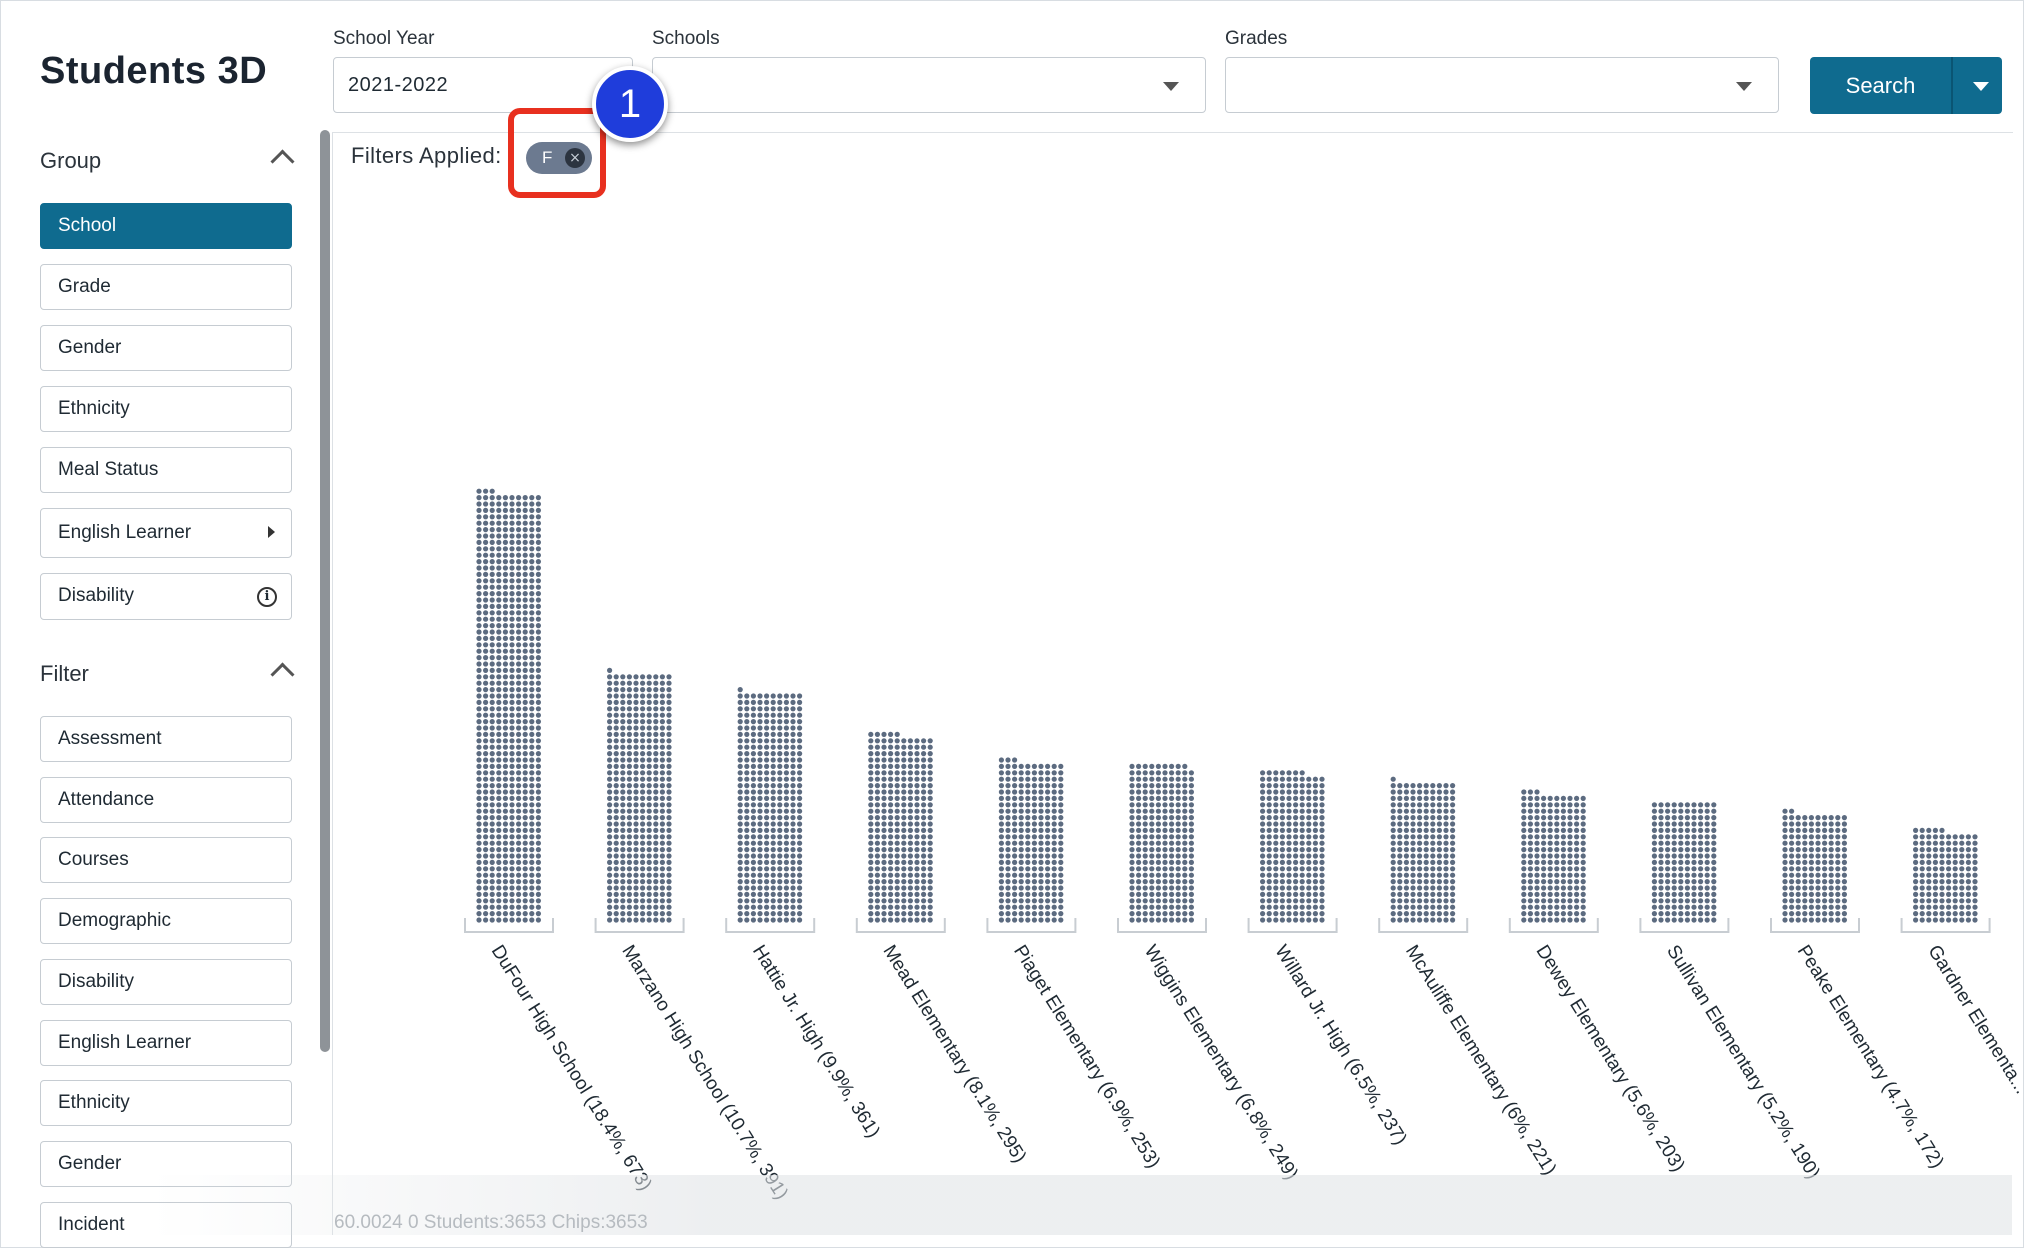  I want to click on category-label-2: Hattie Jr. High (9.9%, 361), so click(816, 1042).